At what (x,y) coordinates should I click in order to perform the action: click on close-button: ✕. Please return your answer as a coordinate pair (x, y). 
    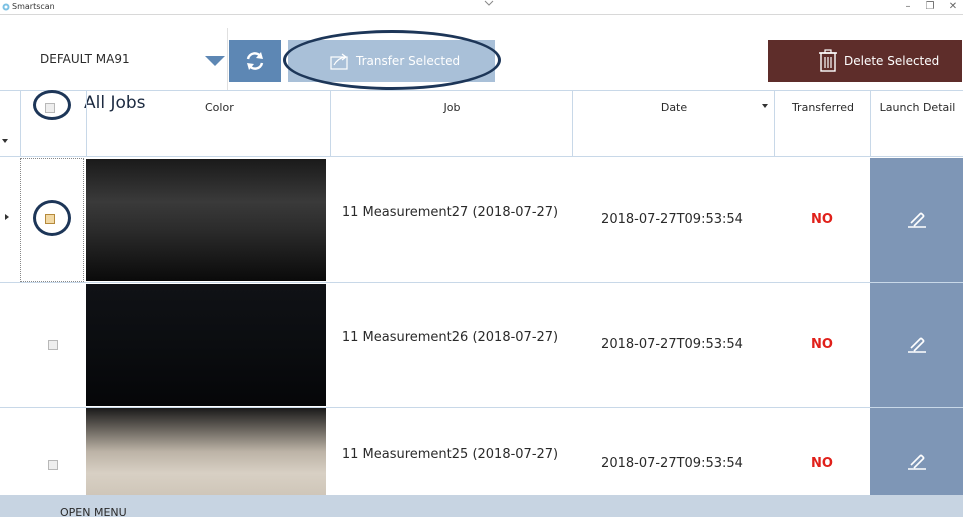
    Looking at the image, I should click on (953, 7).